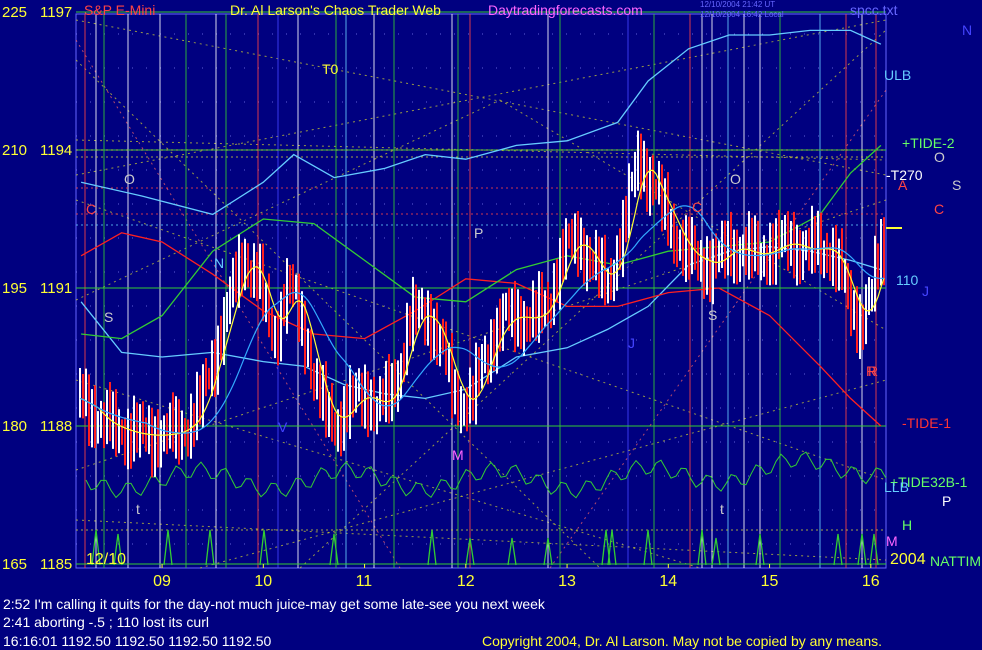 The image size is (982, 650). Describe the element at coordinates (478, 233) in the screenshot. I see `chart-letter: P` at that location.